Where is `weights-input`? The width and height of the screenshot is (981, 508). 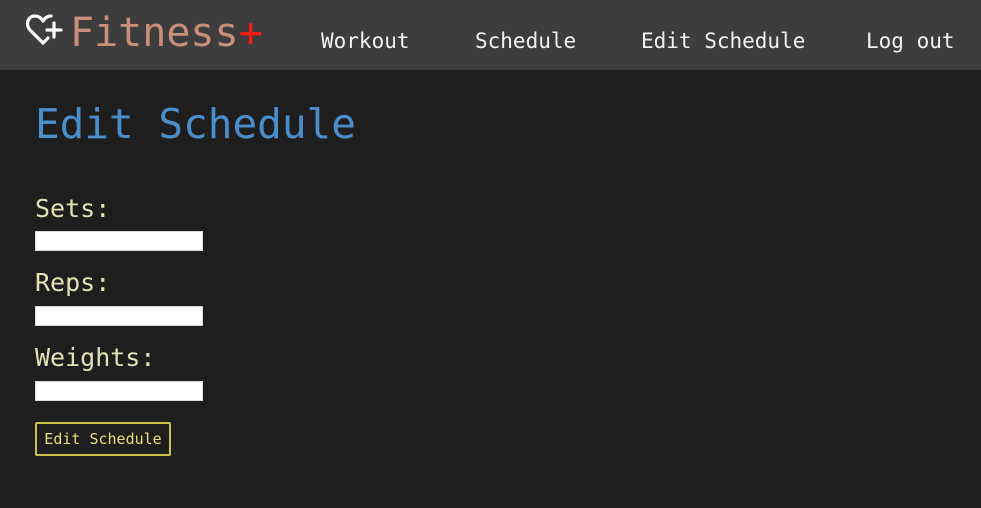 weights-input is located at coordinates (119, 391).